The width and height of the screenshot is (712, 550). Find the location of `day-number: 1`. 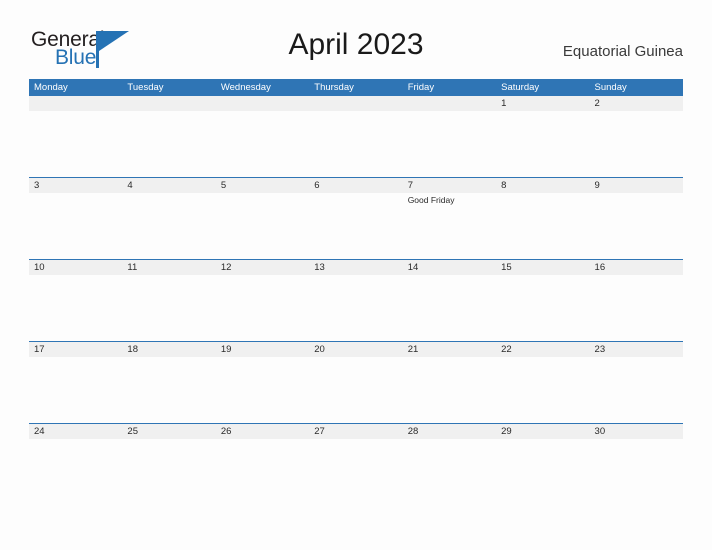

day-number: 1 is located at coordinates (504, 103).